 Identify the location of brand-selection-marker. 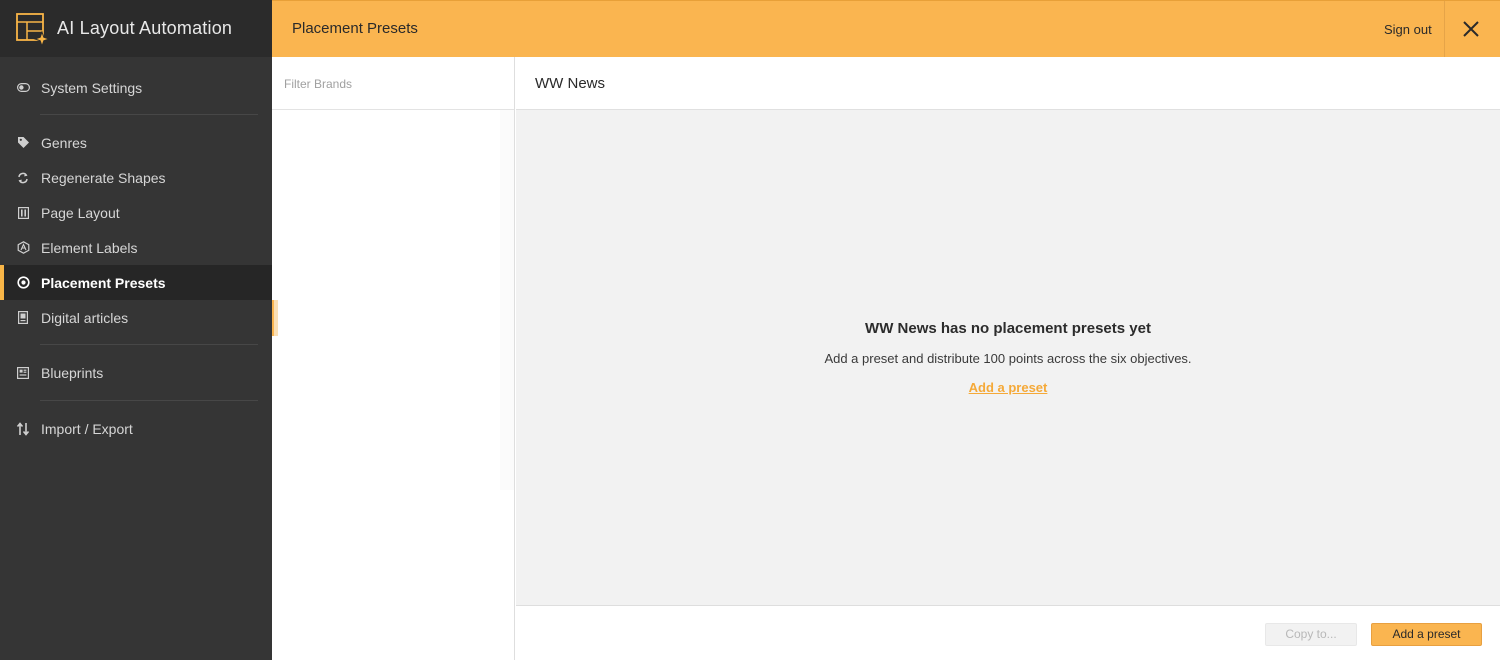
(275, 318).